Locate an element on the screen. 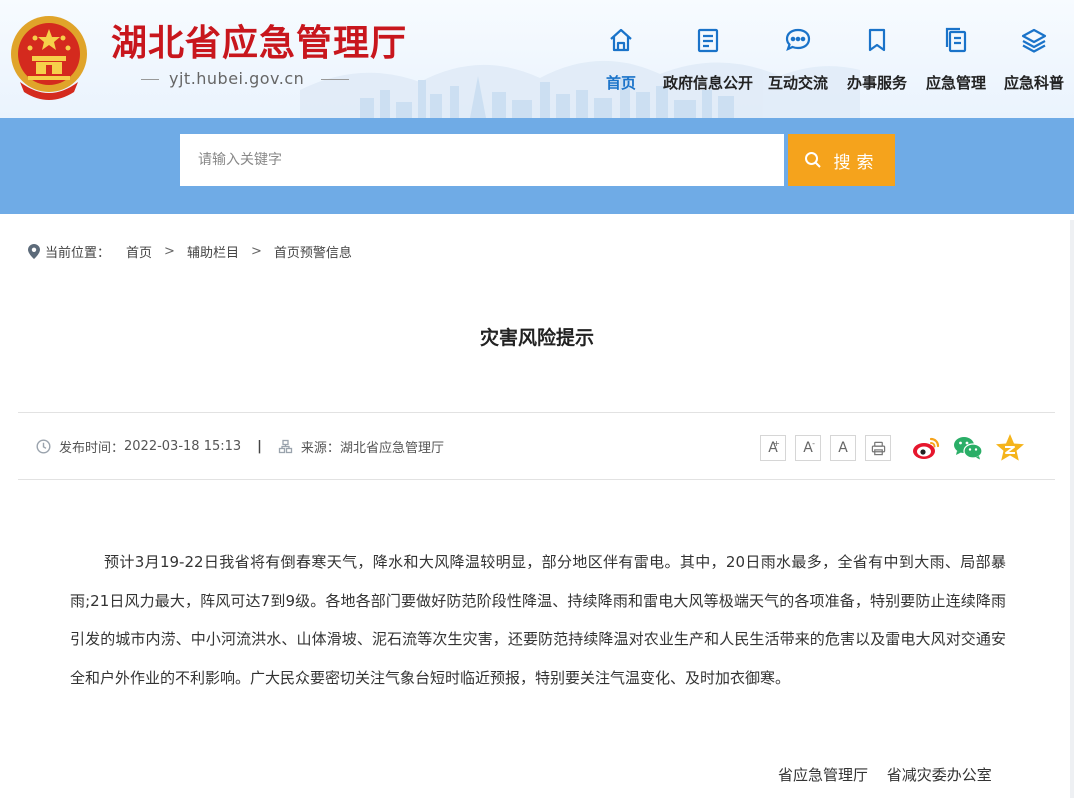 This screenshot has width=1074, height=798. nav-item-emergency-mgmt: 应急管理 is located at coordinates (956, 62).